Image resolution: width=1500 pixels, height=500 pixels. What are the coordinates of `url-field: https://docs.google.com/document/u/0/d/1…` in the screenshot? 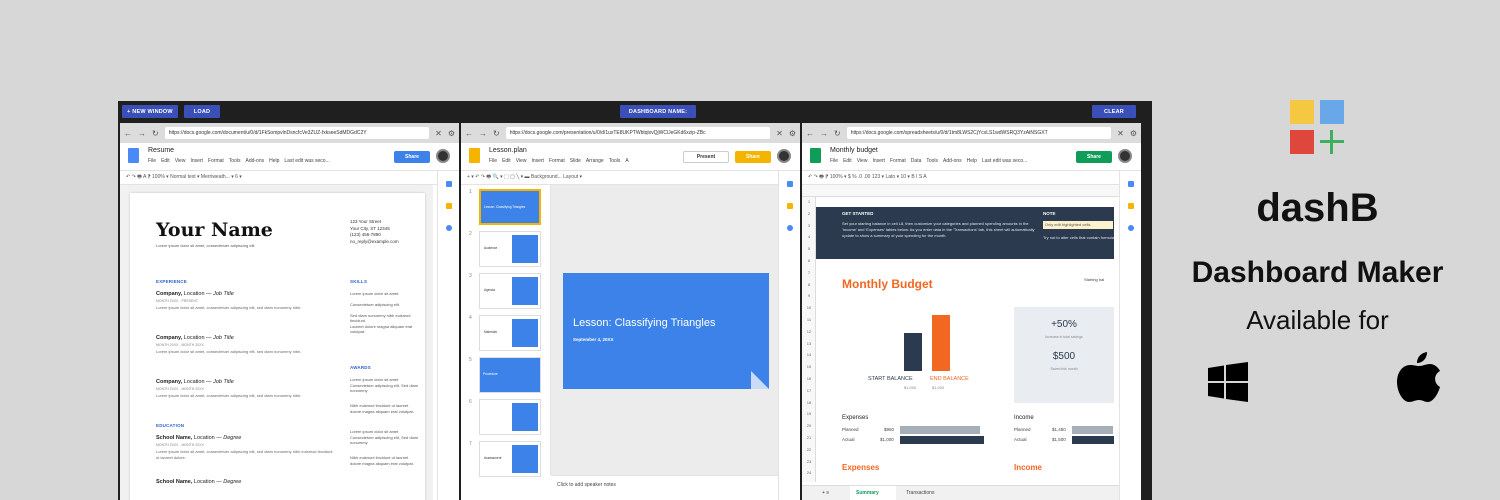 It's located at (297, 133).